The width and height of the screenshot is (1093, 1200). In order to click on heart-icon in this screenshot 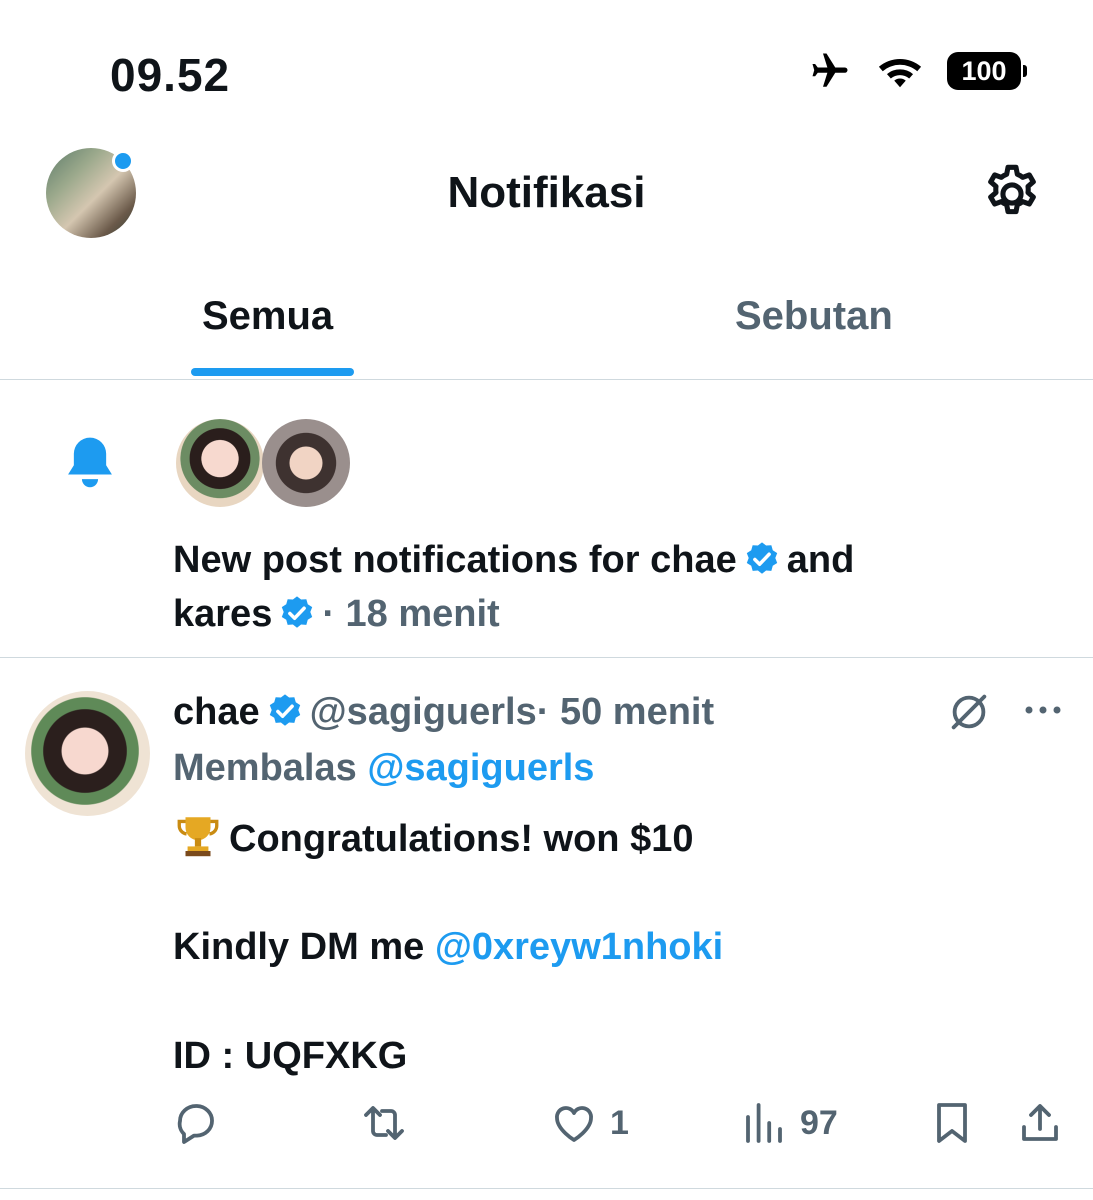, I will do `click(574, 1124)`.